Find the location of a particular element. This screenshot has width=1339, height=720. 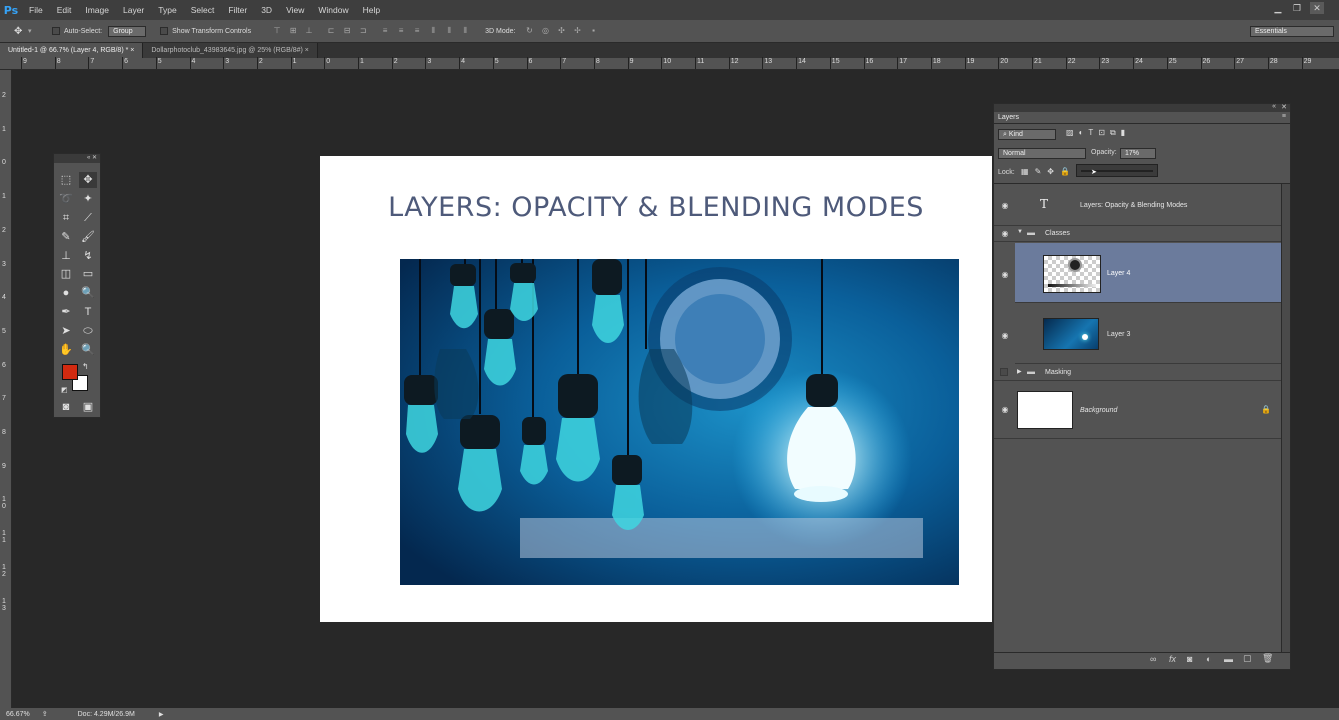

ellipse-tool-icon: ⬭ is located at coordinates (88, 331).